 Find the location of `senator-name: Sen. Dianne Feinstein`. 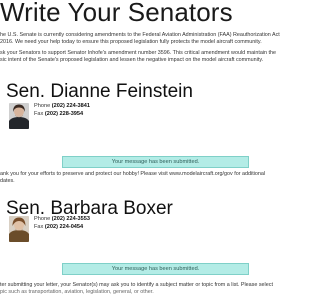

senator-name: Sen. Dianne Feinstein is located at coordinates (99, 91).